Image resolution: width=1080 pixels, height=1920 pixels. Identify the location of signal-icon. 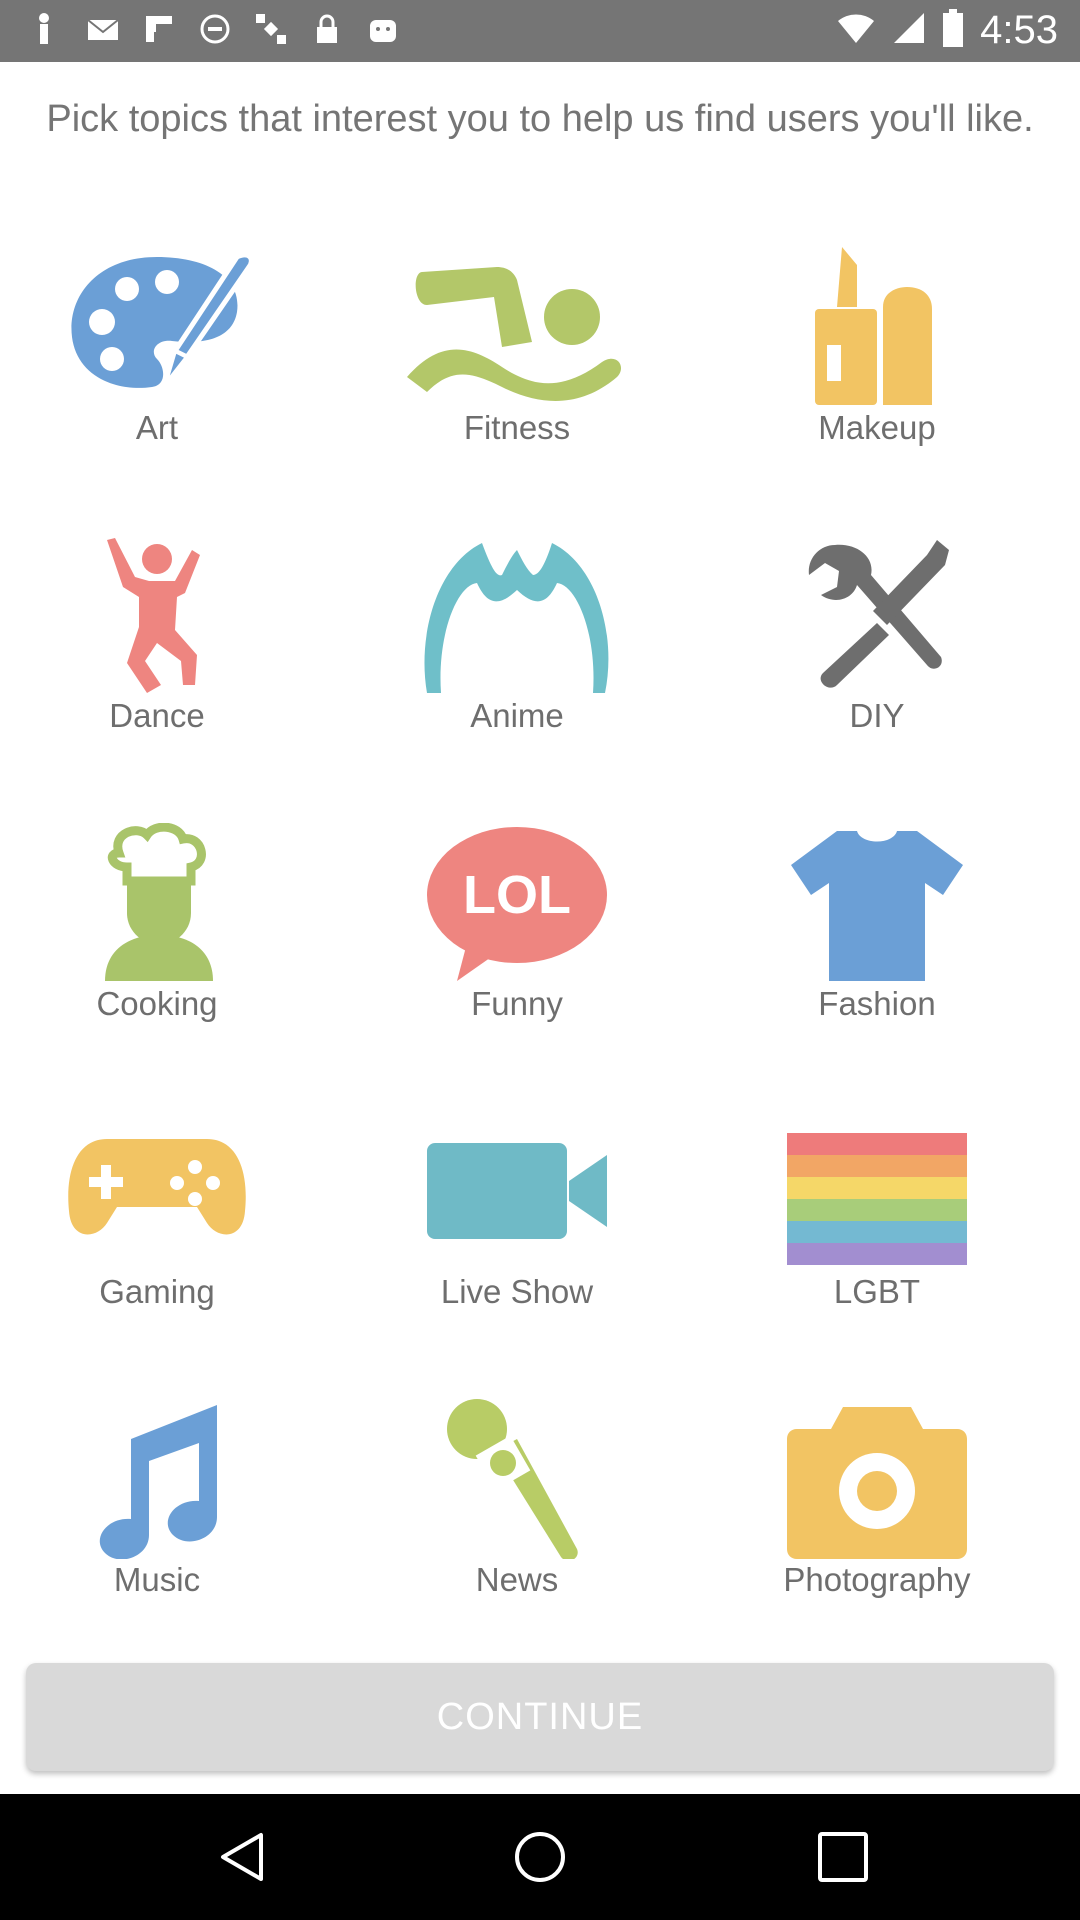
(909, 30).